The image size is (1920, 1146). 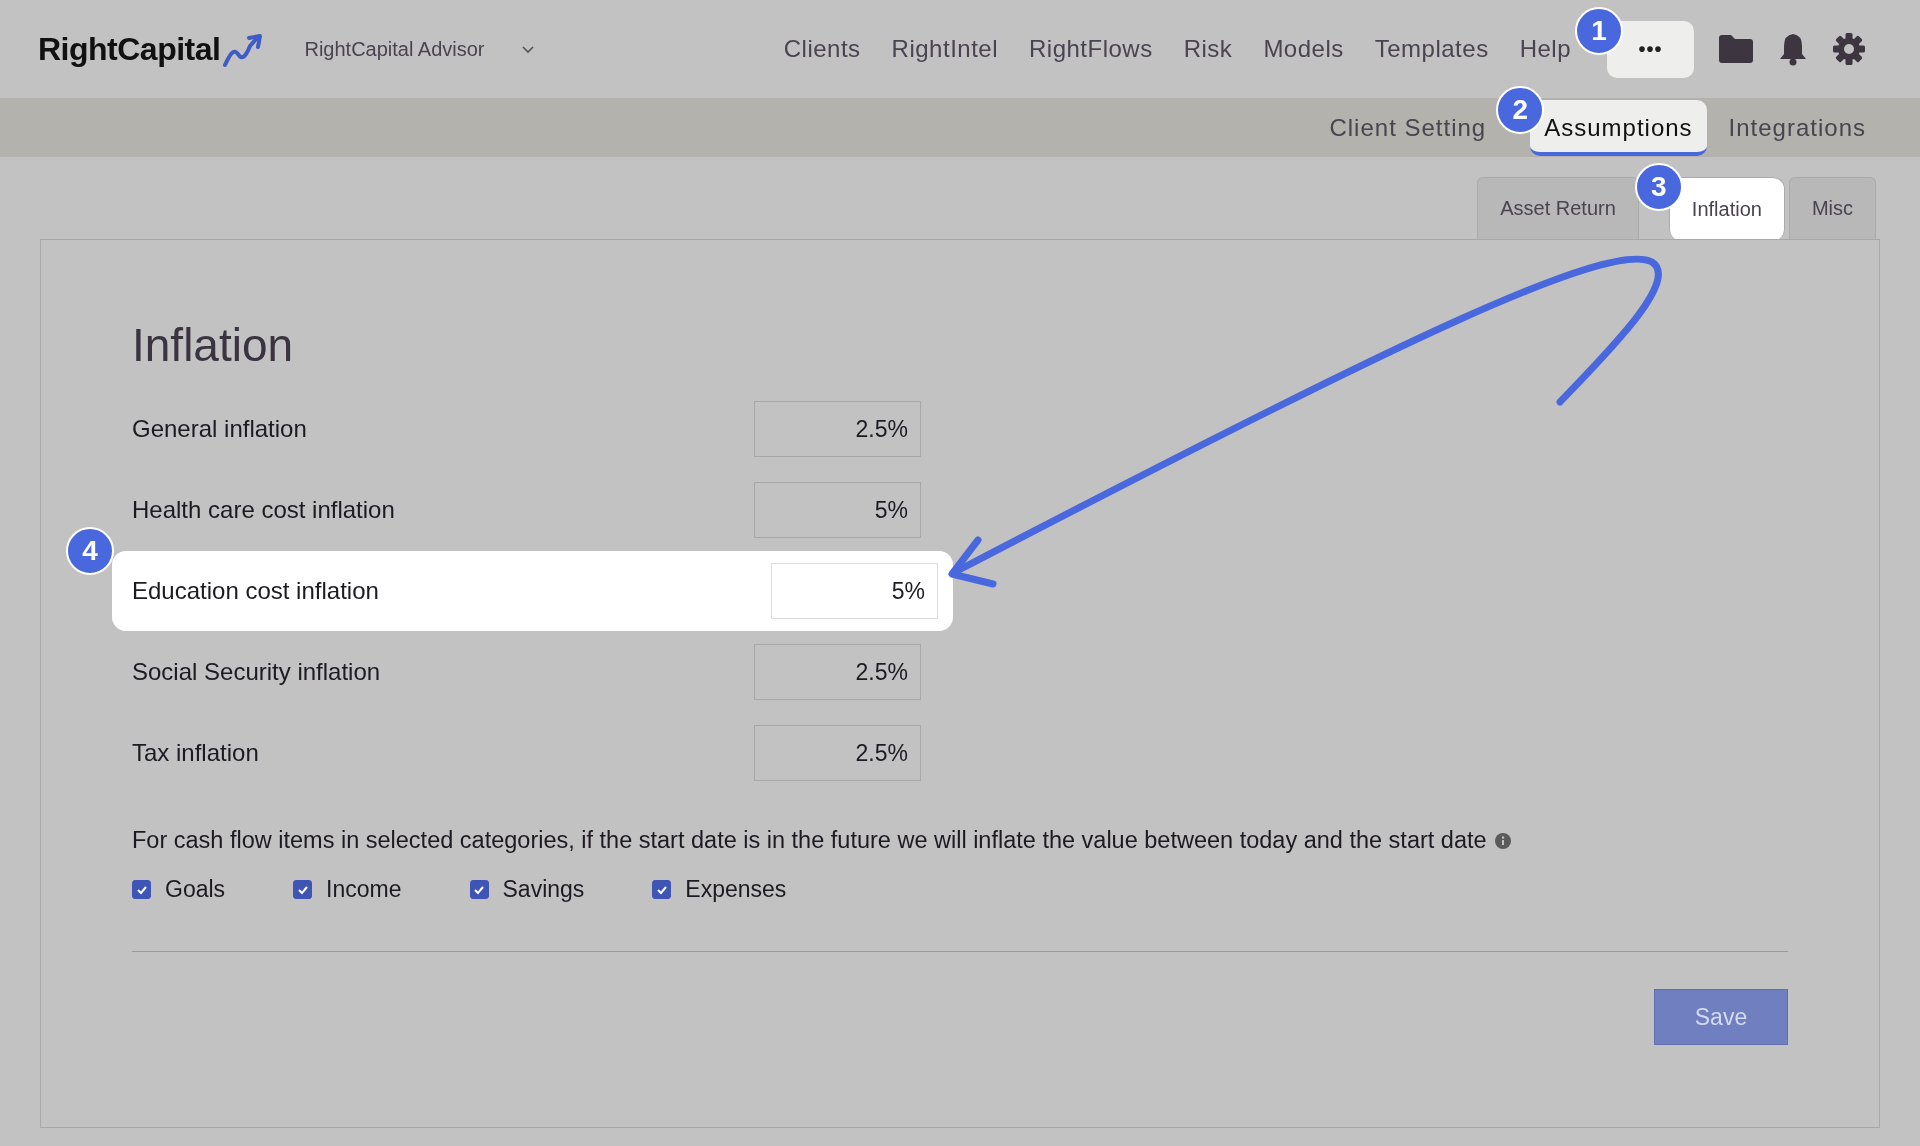 I want to click on account-dropdown: RightCapital Advisor, so click(x=419, y=49).